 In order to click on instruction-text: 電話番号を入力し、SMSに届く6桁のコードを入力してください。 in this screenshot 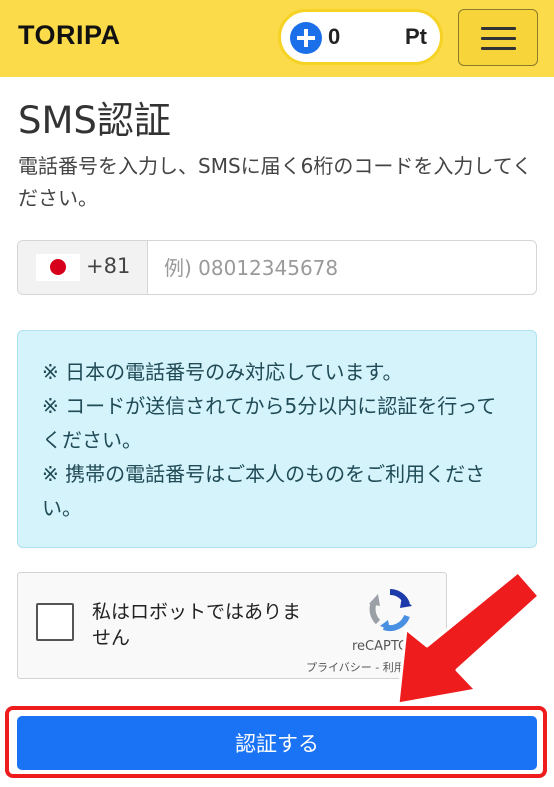, I will do `click(275, 182)`.